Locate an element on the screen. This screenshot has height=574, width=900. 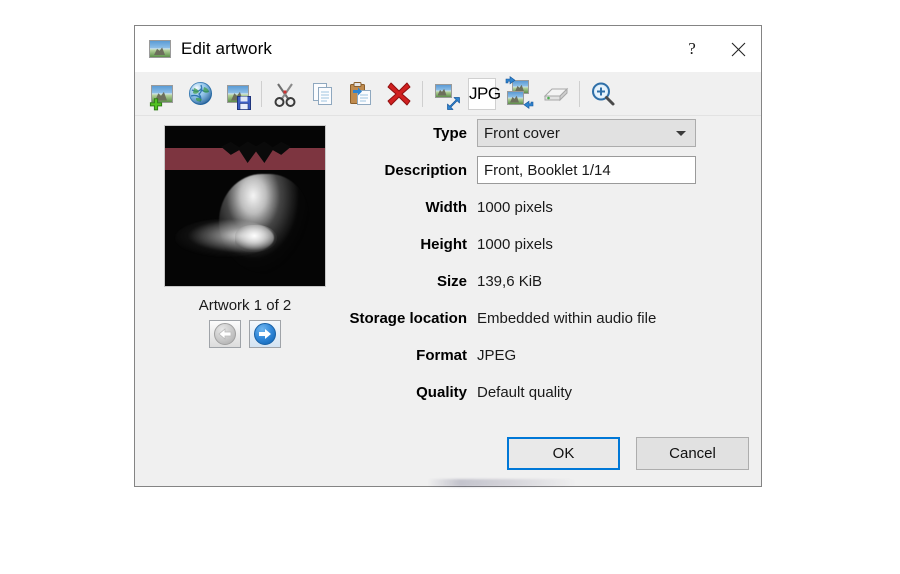
field-row-description: Description Front, Booklet 1/14 is located at coordinates (543, 170).